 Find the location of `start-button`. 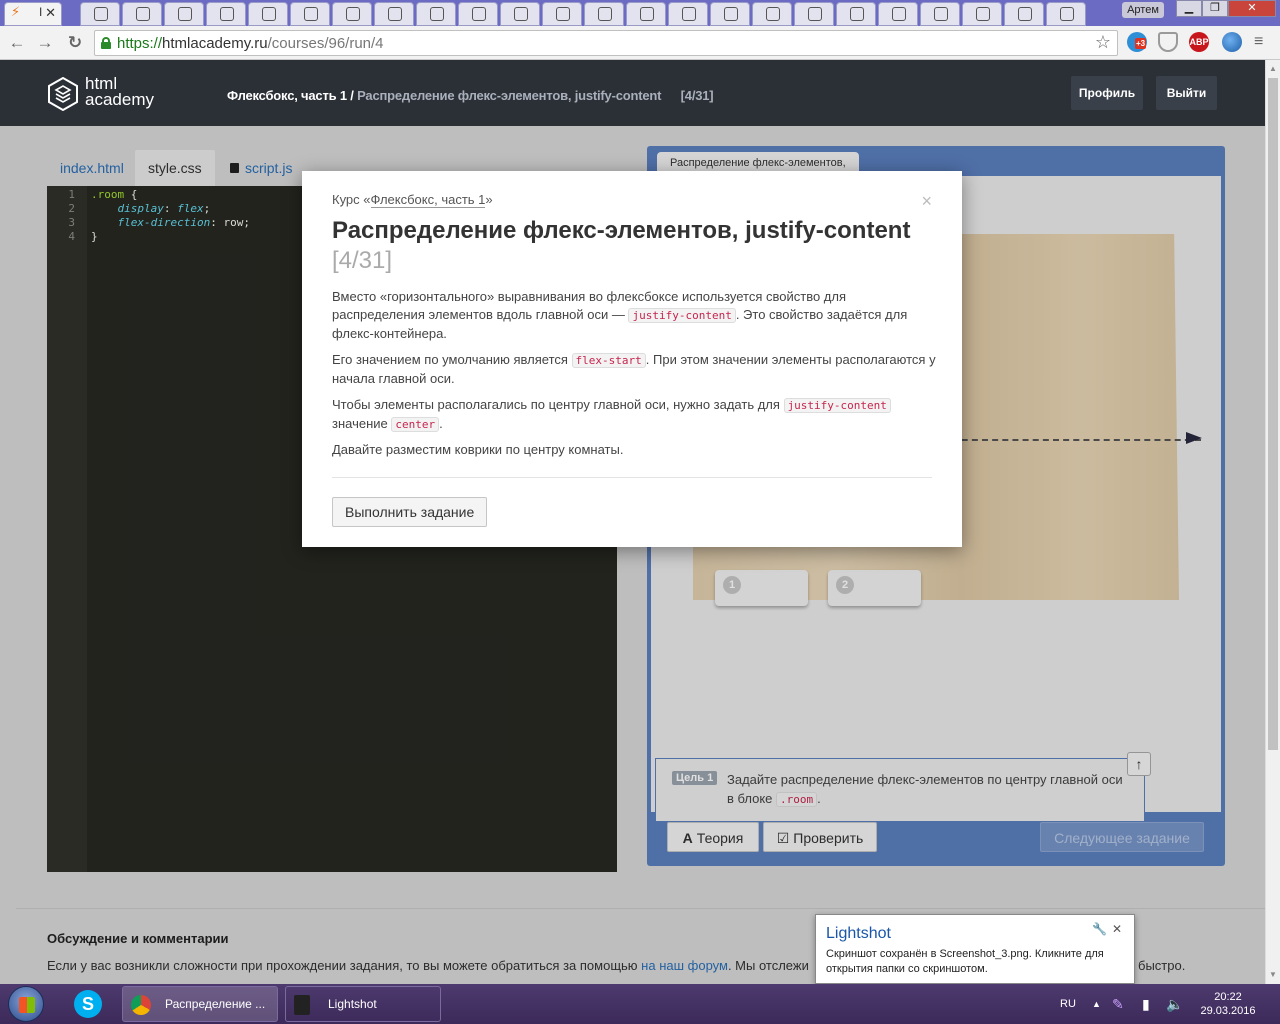

start-button is located at coordinates (26, 1004).